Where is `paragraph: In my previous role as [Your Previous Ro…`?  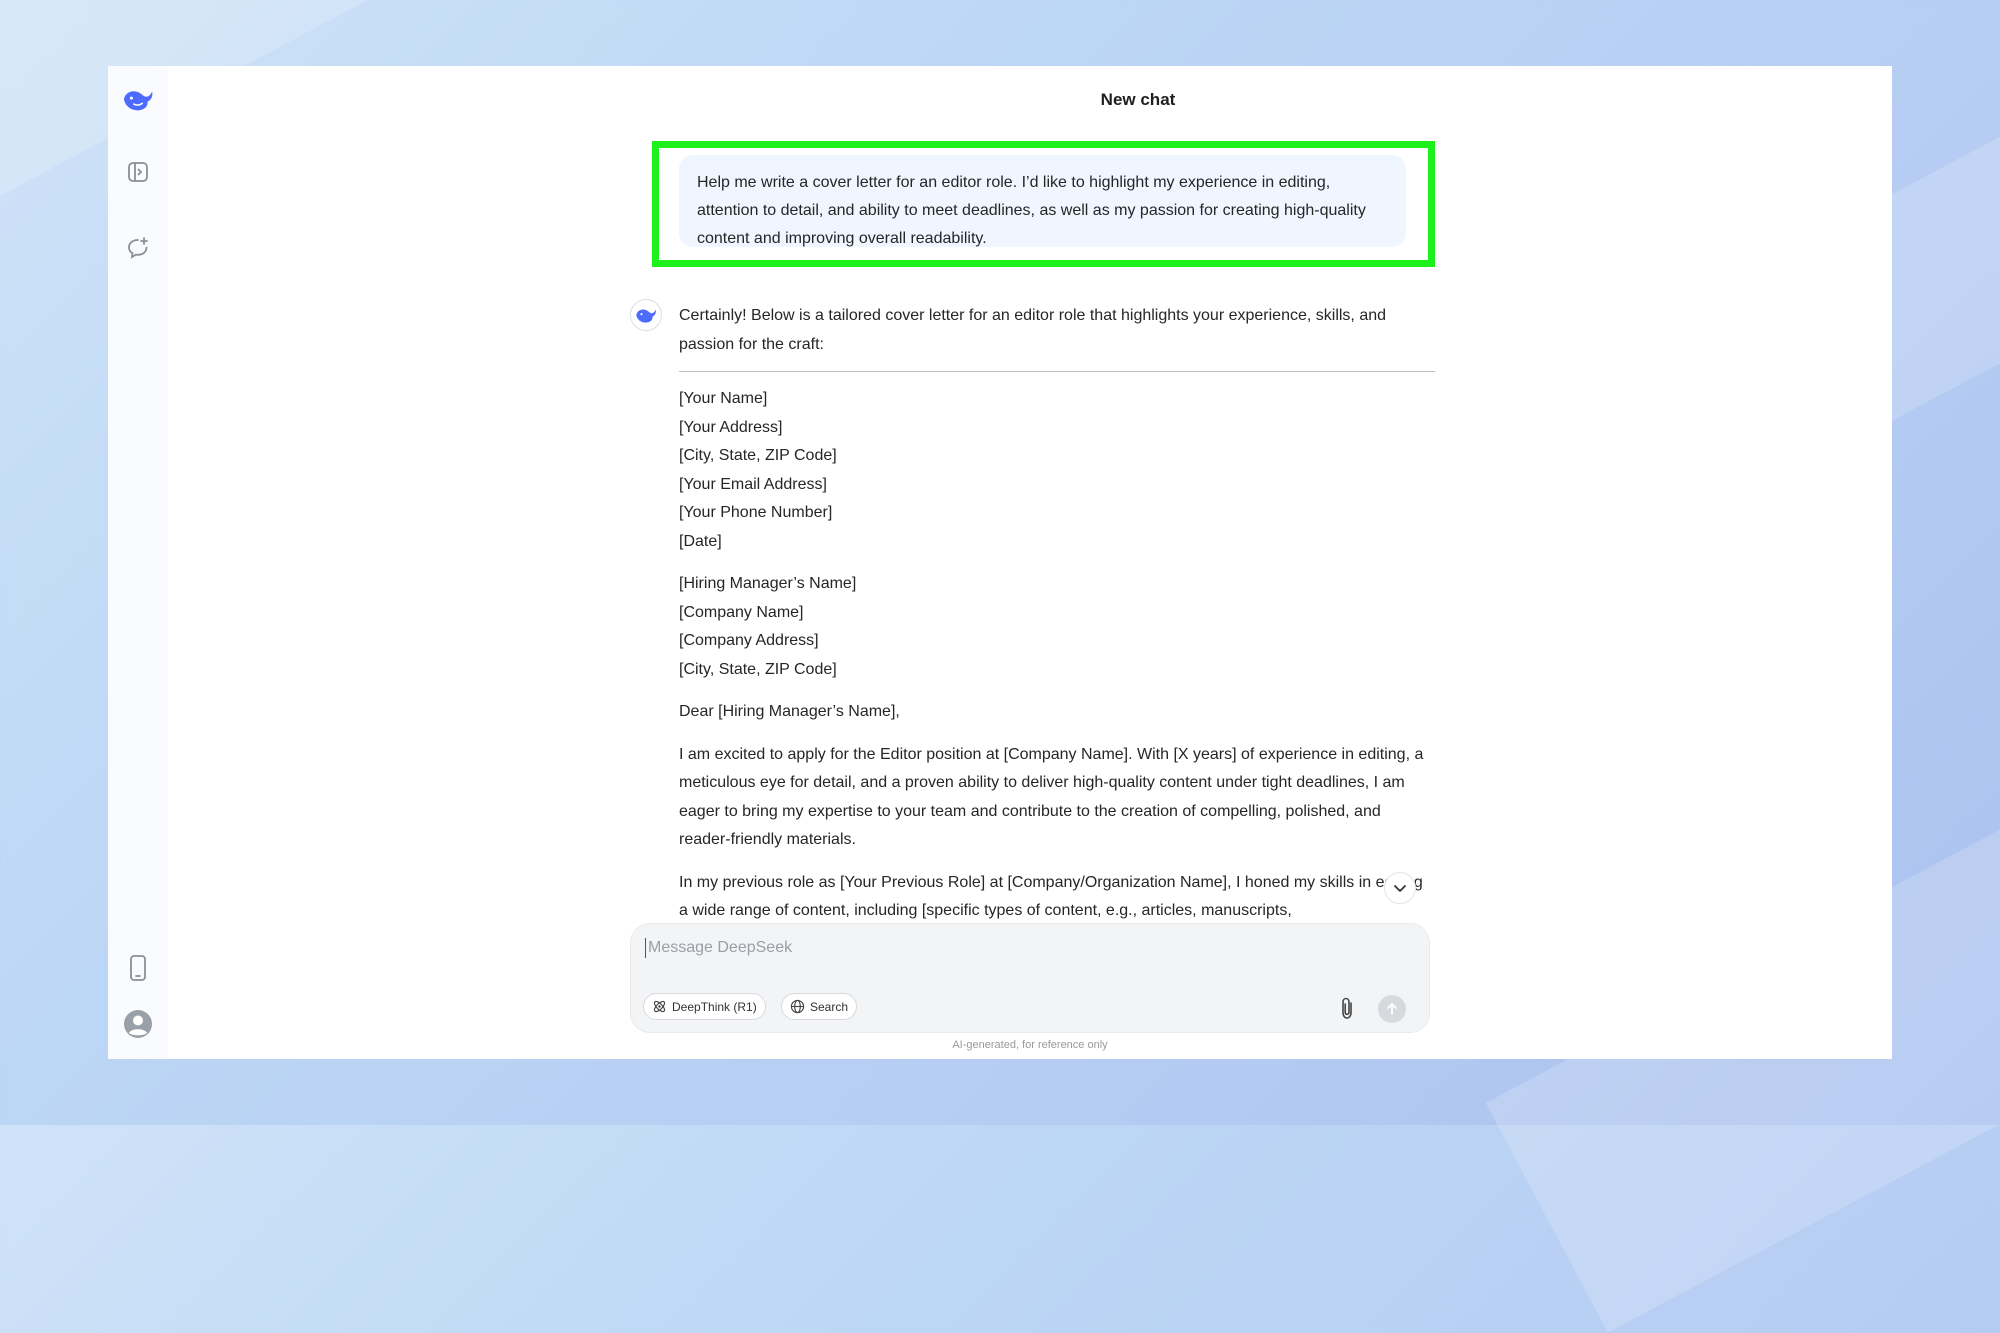 paragraph: In my previous role as [Your Previous Ro… is located at coordinates (1051, 896).